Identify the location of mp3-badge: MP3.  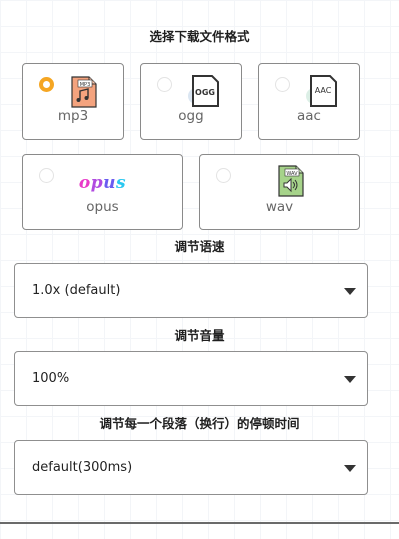
(85, 85).